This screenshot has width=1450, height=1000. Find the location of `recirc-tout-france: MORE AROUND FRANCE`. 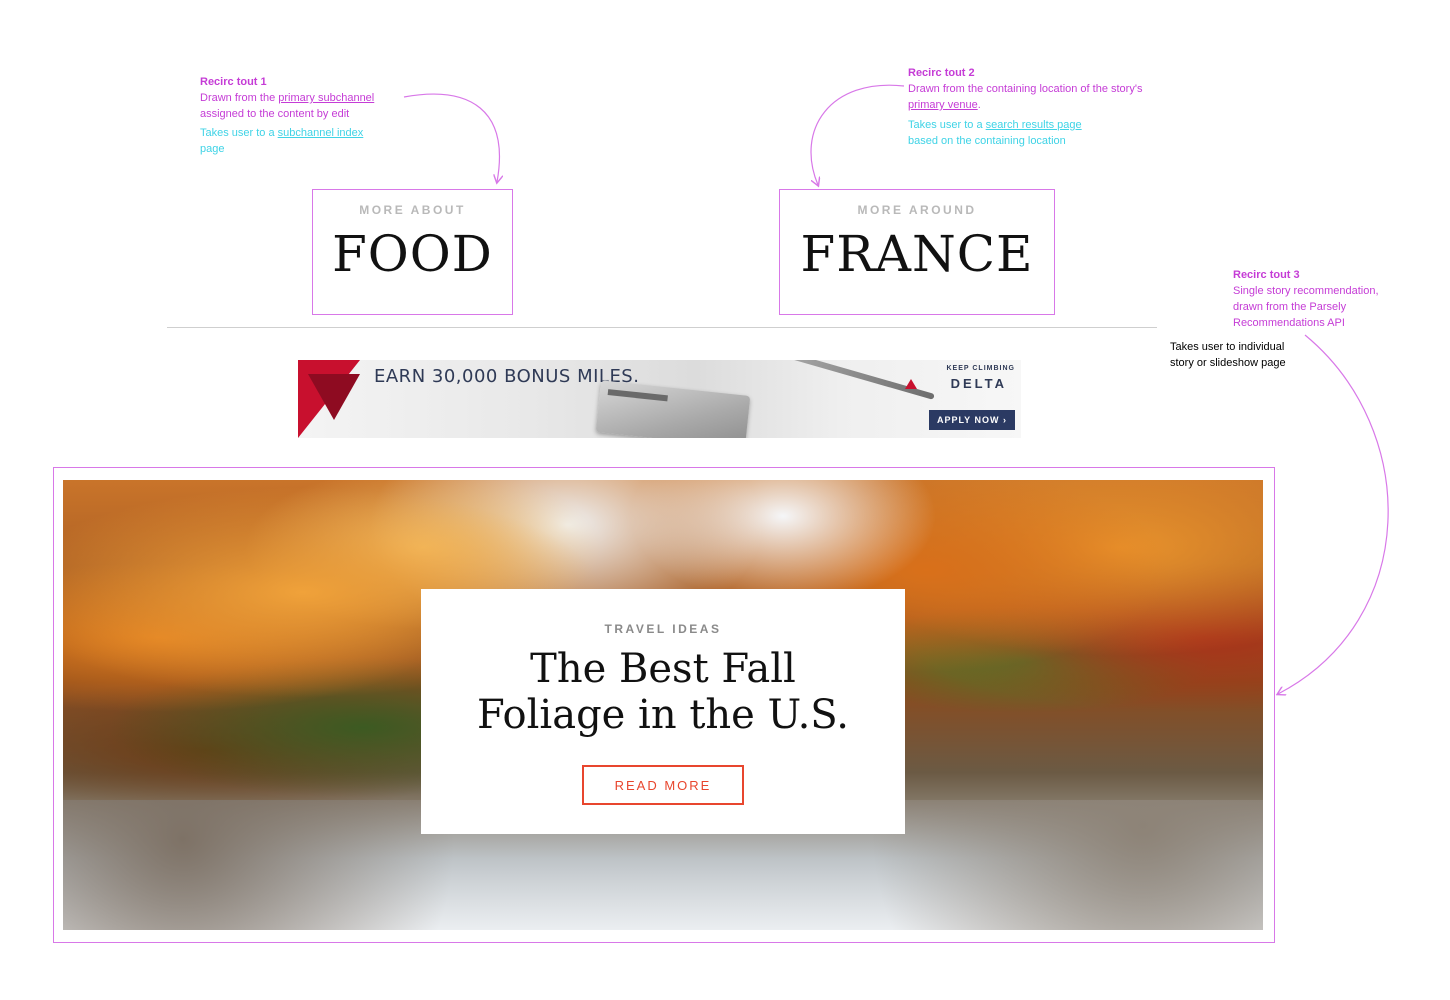

recirc-tout-france: MORE AROUND FRANCE is located at coordinates (917, 252).